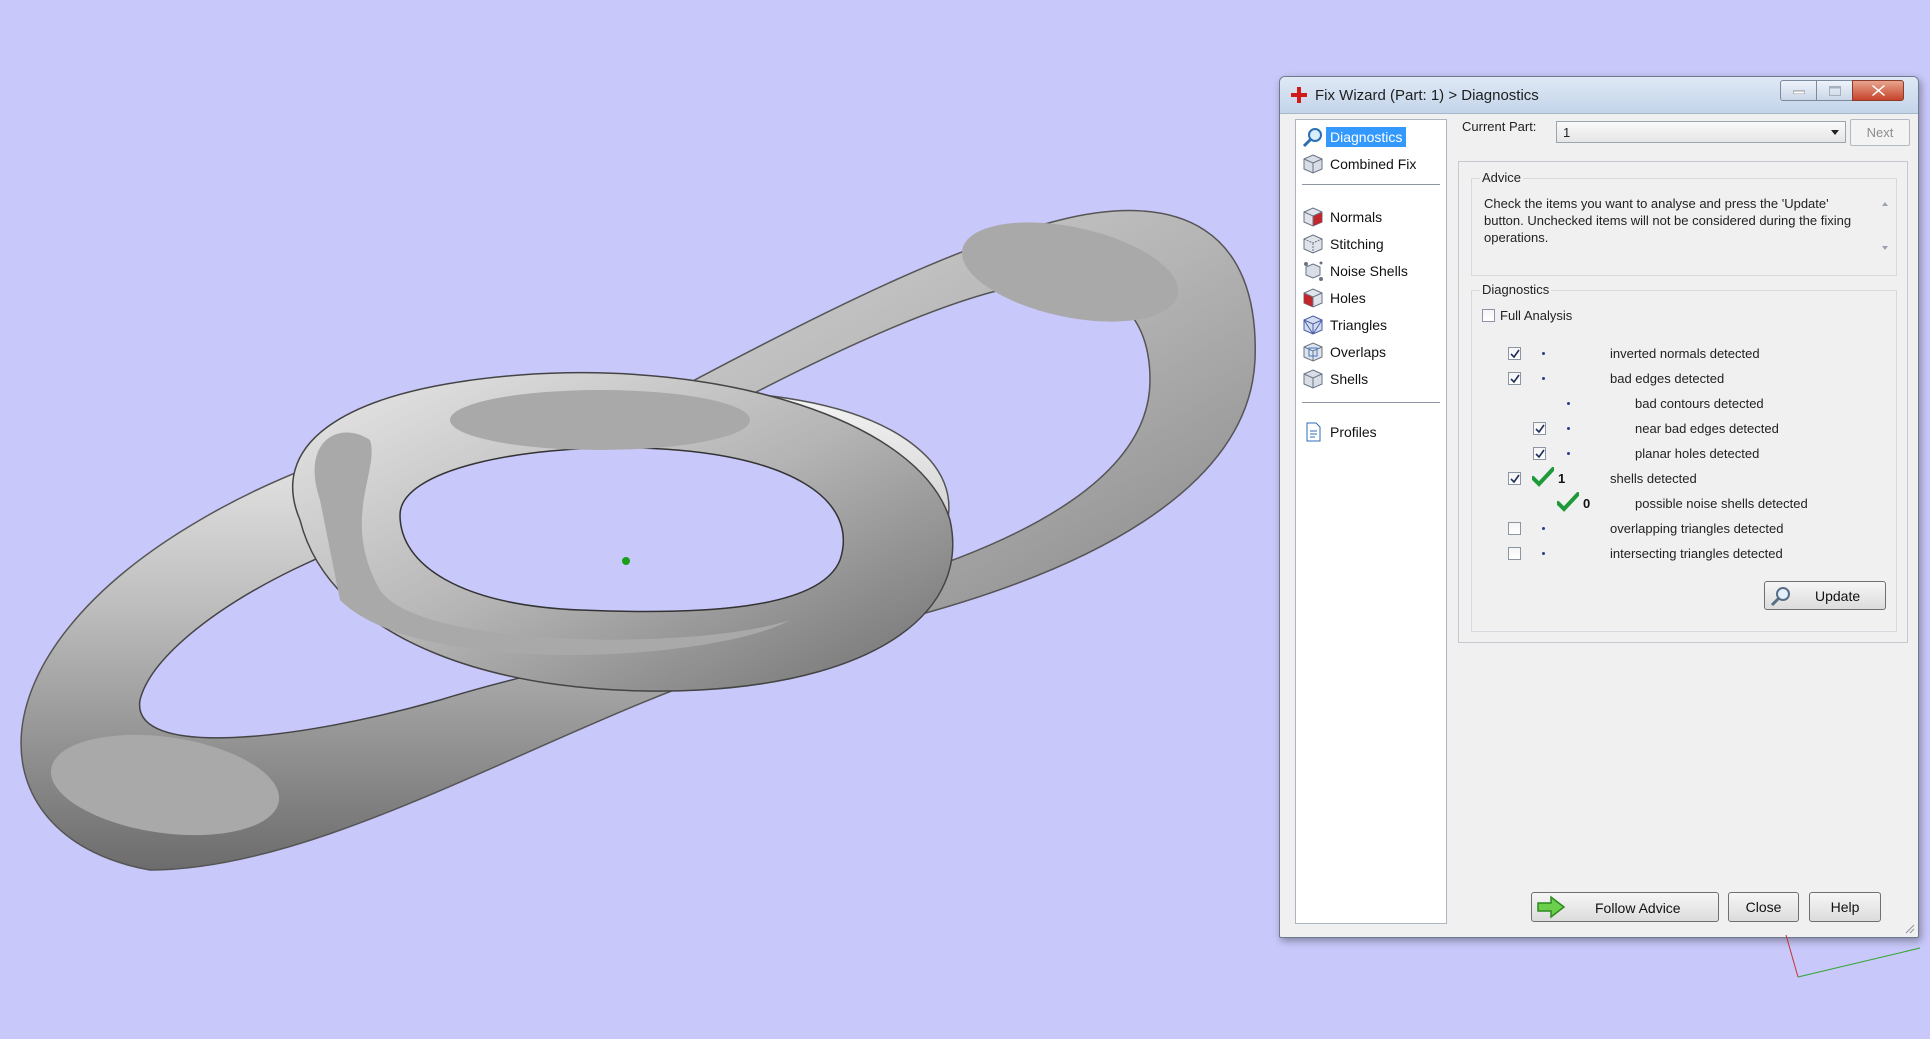 The image size is (1930, 1039). What do you see at coordinates (1371, 379) in the screenshot?
I see `nav-item-shells: Shells` at bounding box center [1371, 379].